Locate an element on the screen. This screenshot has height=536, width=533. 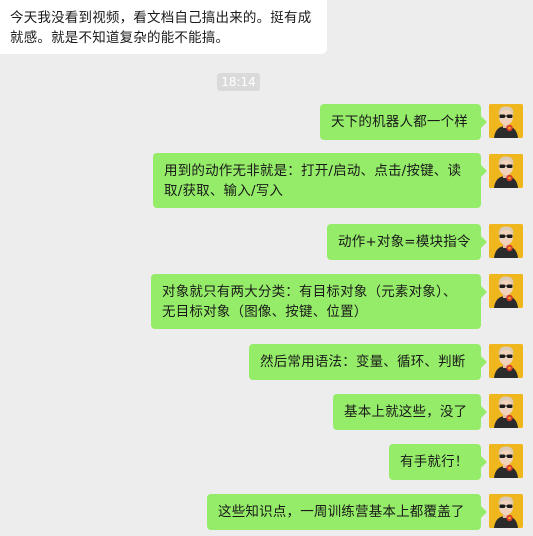
message-text: 然后常用语法：变量、循环、判断 is located at coordinates (363, 362).